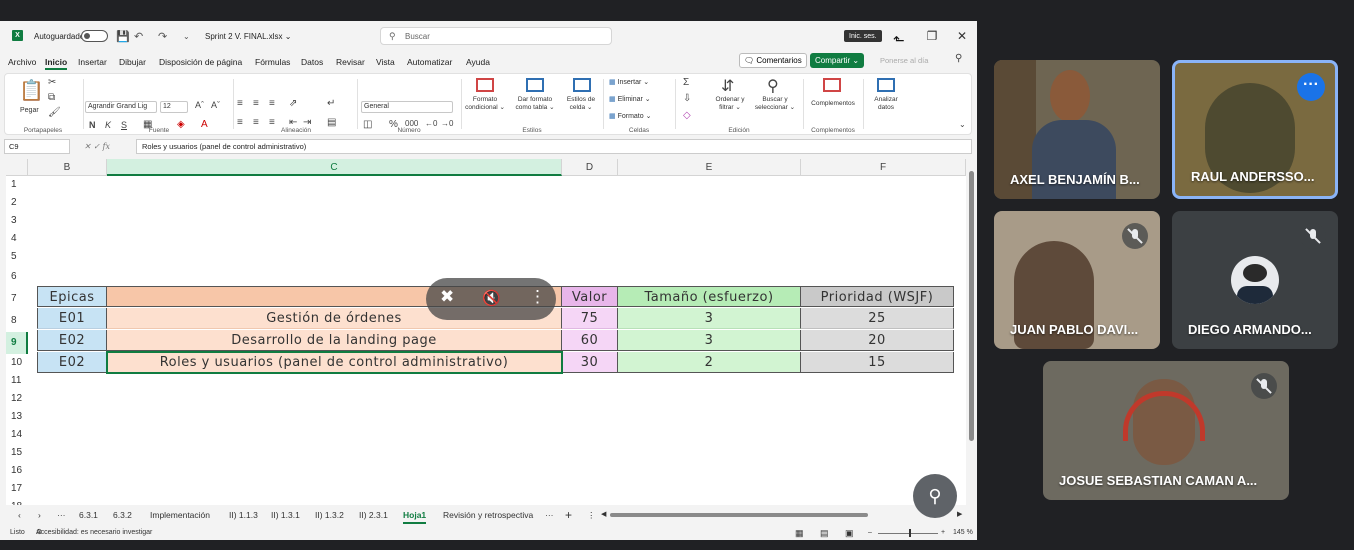 The height and width of the screenshot is (550, 1354). I want to click on row-header: 6, so click(17, 277).